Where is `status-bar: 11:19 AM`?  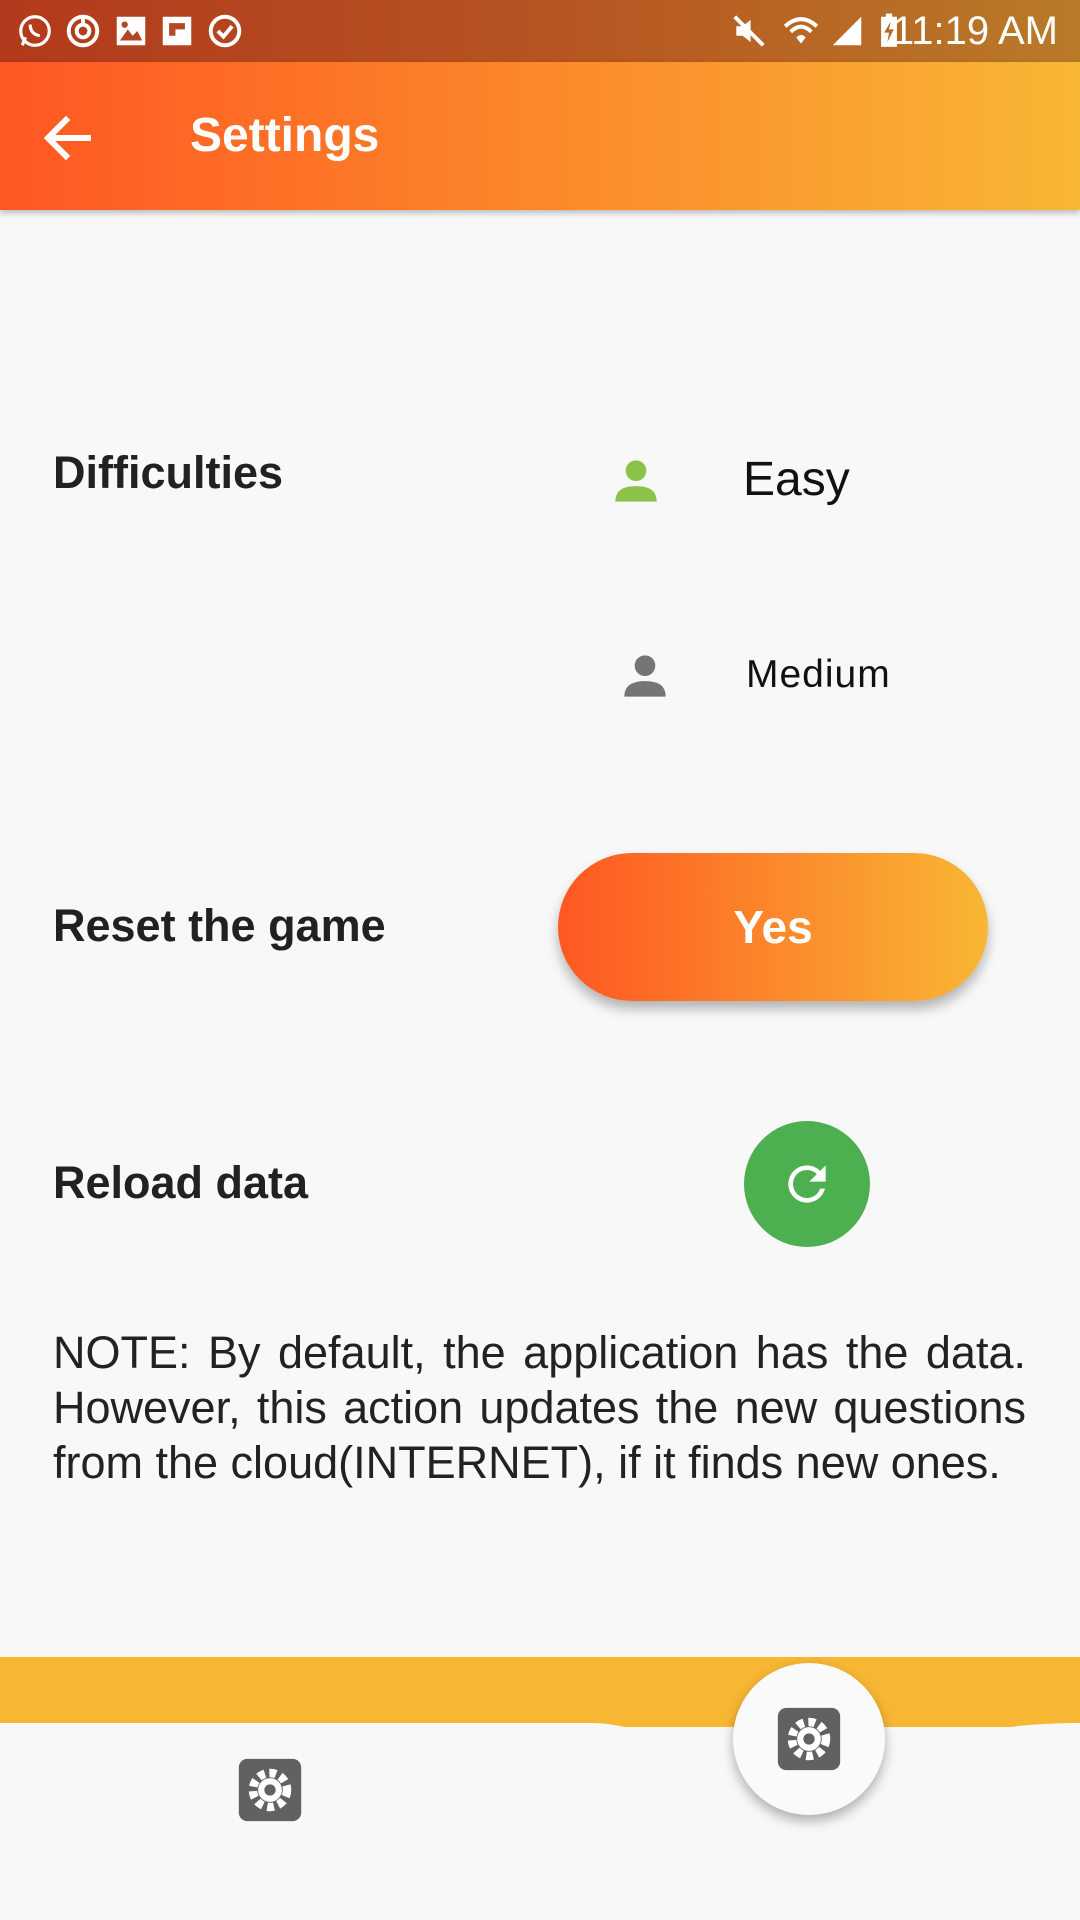 status-bar: 11:19 AM is located at coordinates (540, 31).